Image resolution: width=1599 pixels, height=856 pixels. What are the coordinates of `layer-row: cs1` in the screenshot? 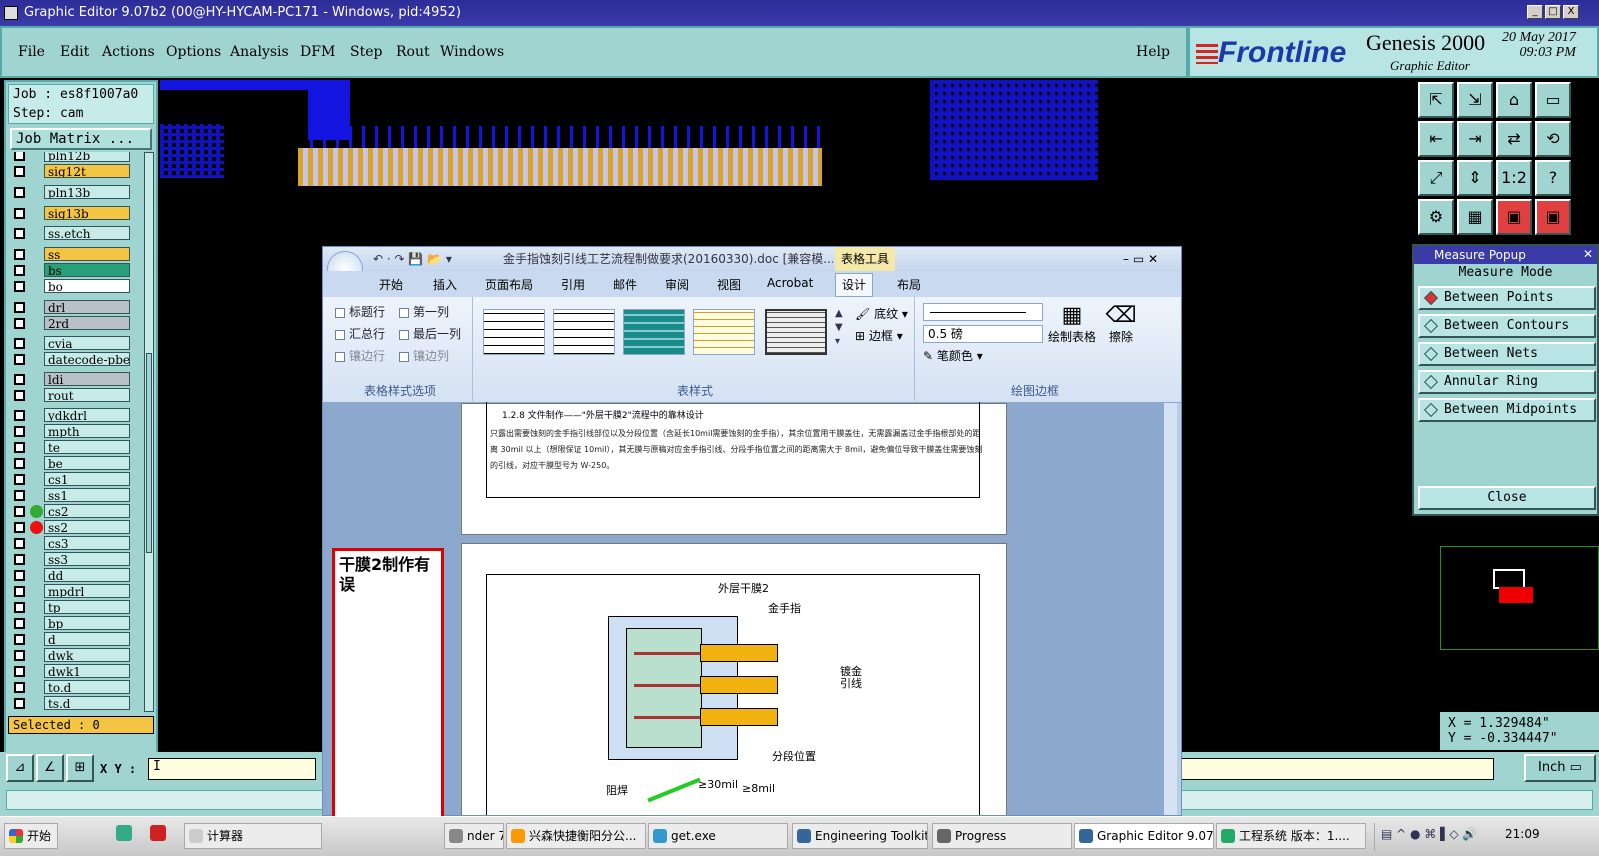 It's located at (70, 479).